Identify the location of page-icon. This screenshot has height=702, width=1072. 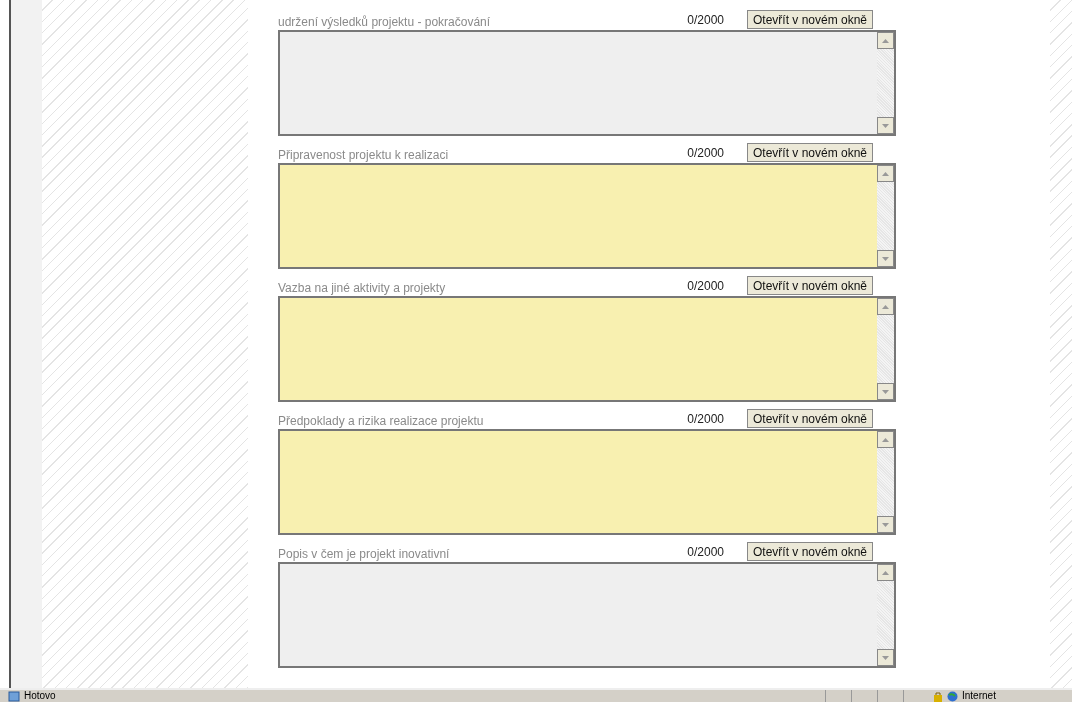
(14, 696).